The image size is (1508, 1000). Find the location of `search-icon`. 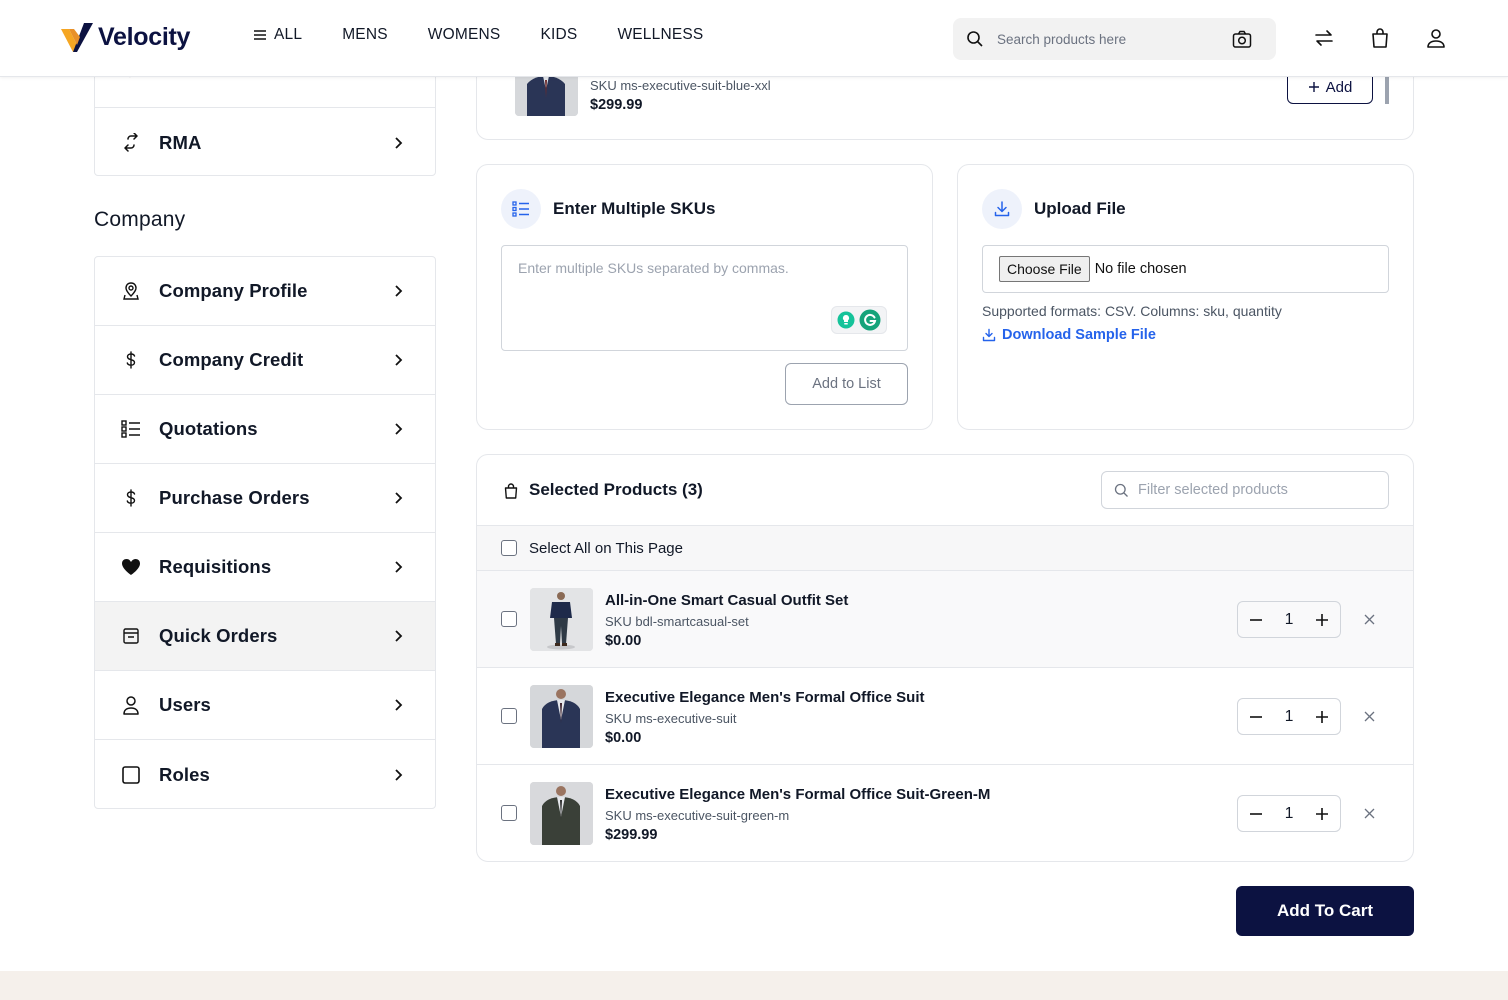

search-icon is located at coordinates (1121, 490).